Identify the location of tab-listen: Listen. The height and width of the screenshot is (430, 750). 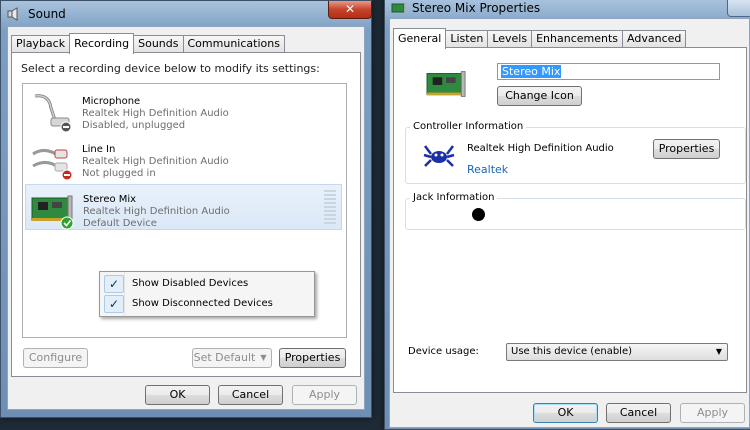
(467, 39).